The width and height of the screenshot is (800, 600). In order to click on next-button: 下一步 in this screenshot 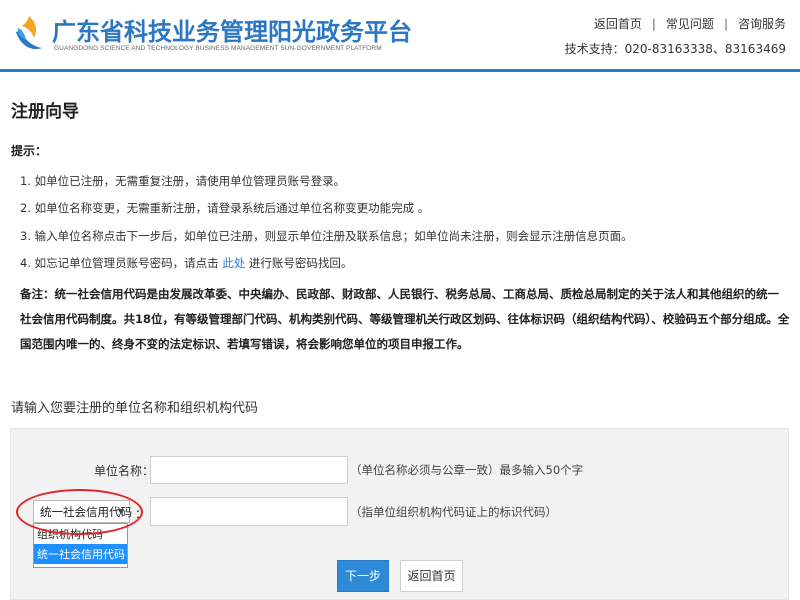, I will do `click(363, 576)`.